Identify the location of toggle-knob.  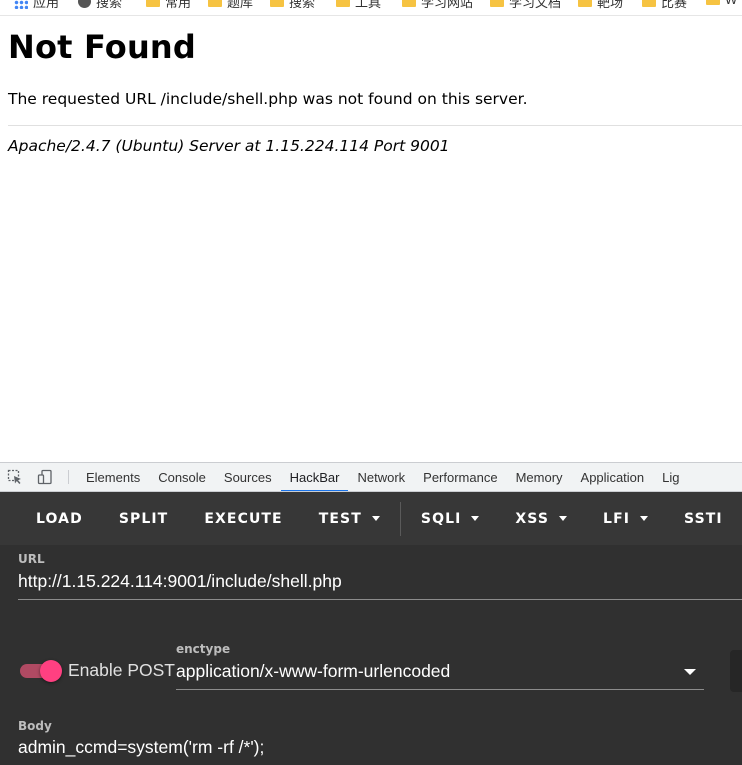
(51, 671).